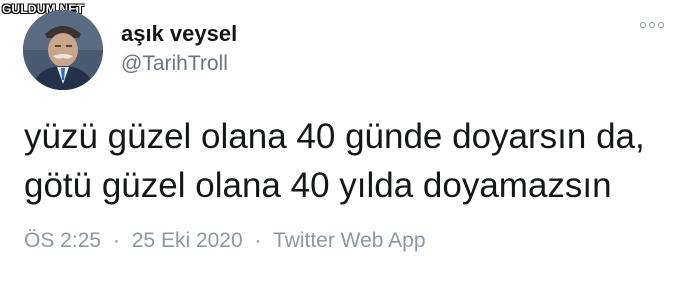  I want to click on more-options-icon, so click(652, 25).